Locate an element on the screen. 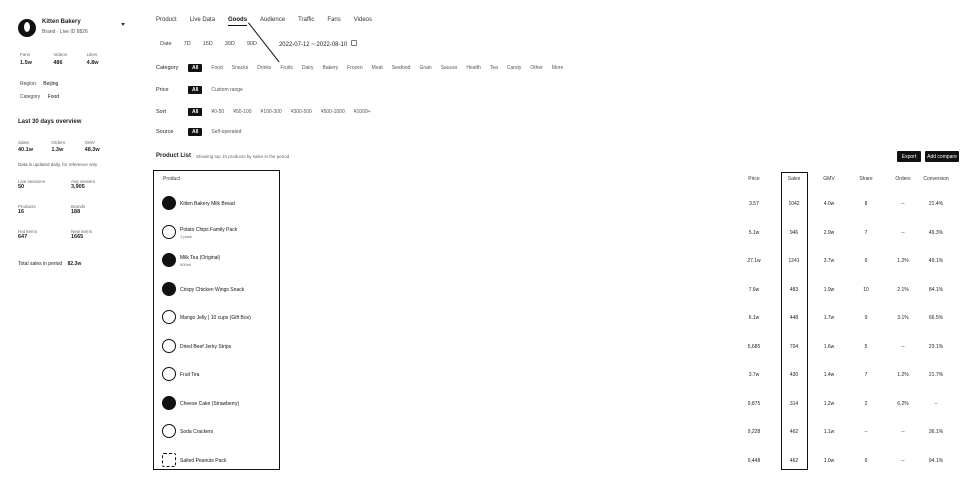  column-header-gmv: GMV is located at coordinates (829, 179).